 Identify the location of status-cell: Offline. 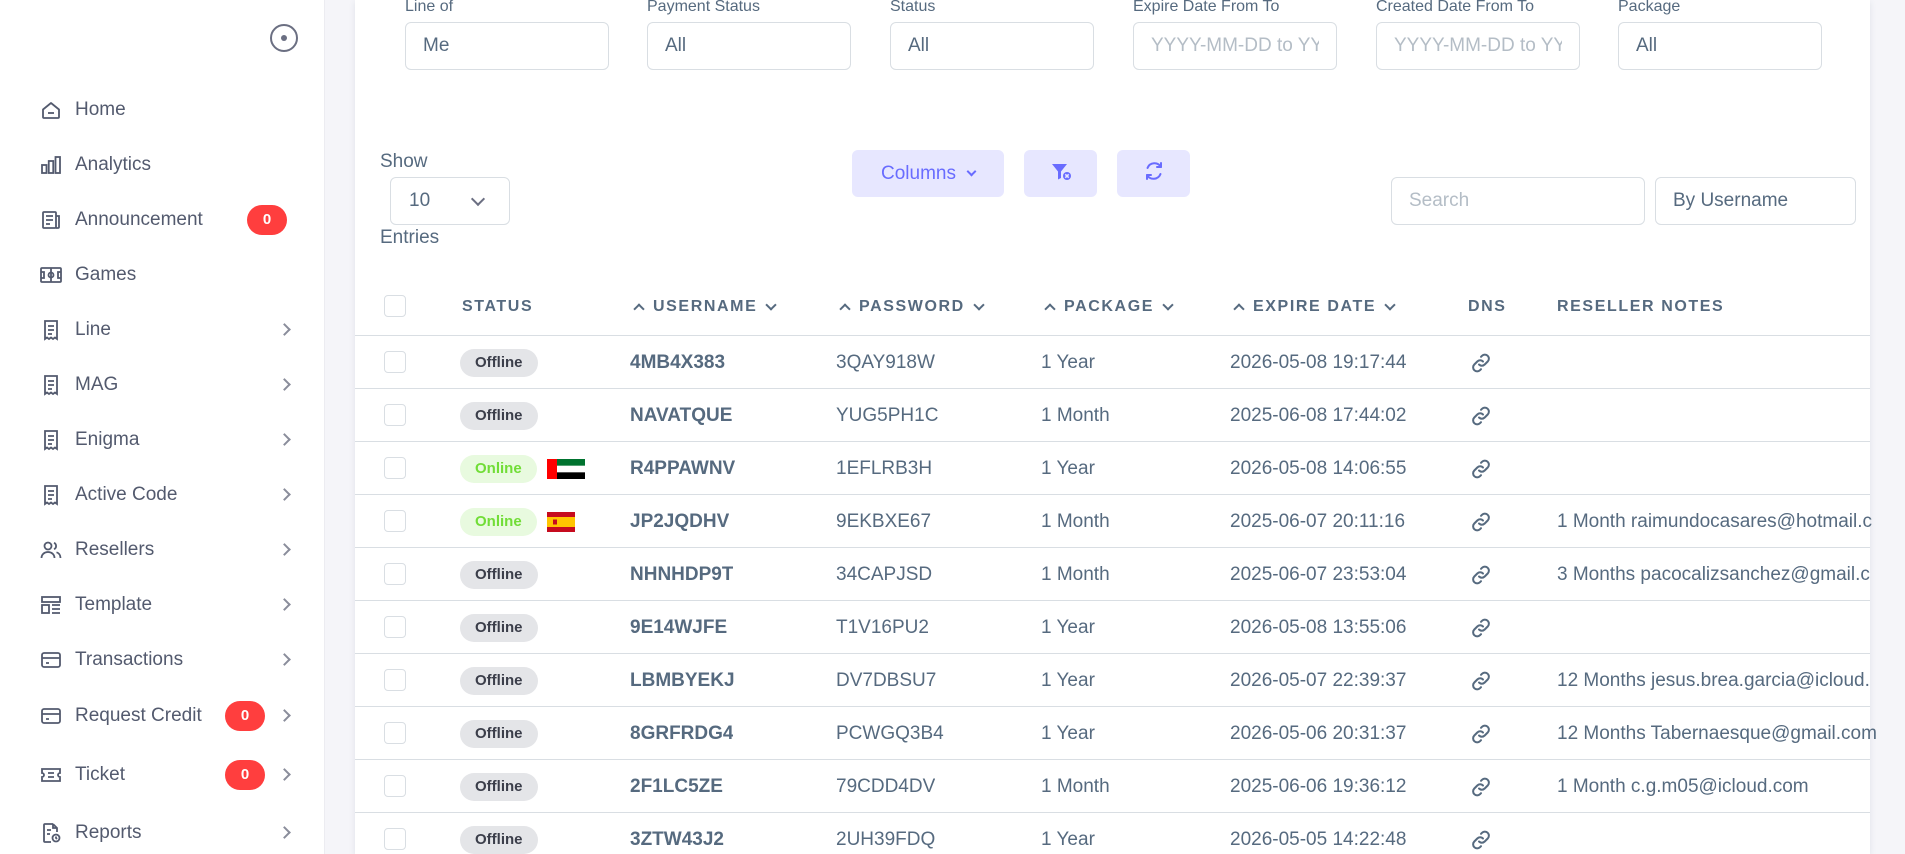
(499, 574).